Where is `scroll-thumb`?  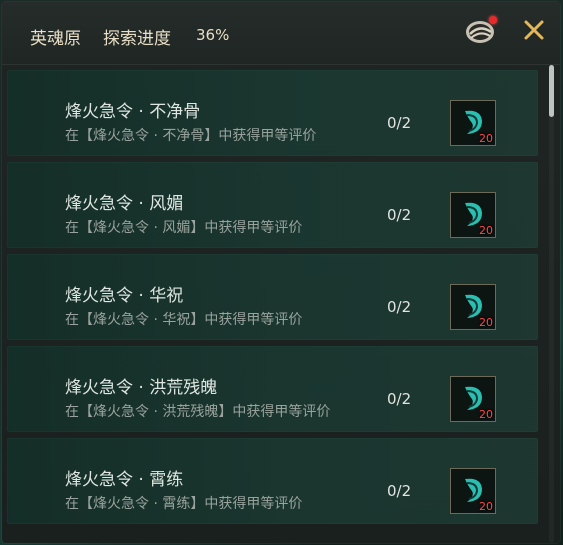 scroll-thumb is located at coordinates (551, 91).